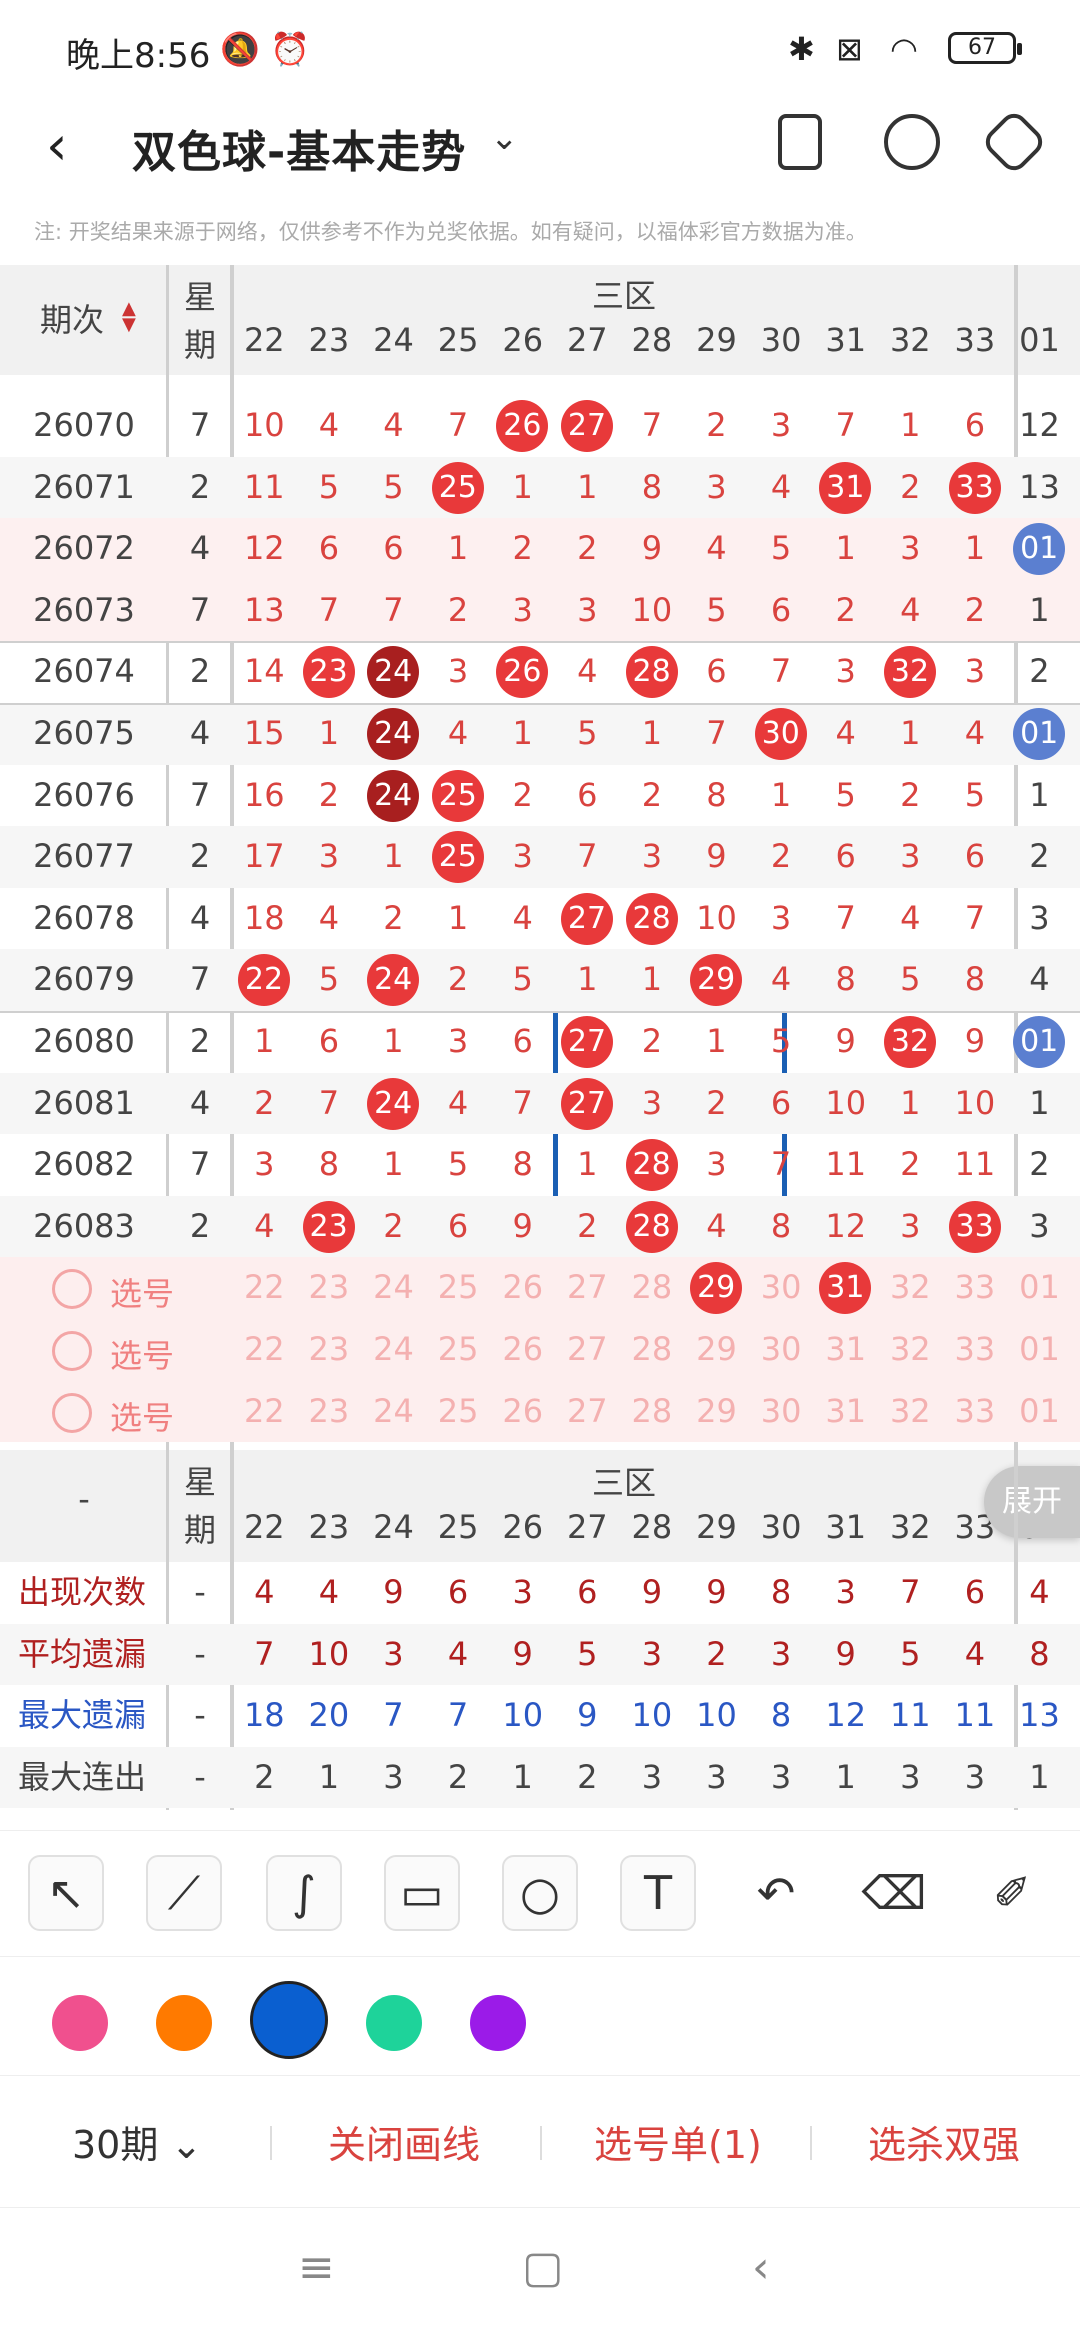  Describe the element at coordinates (800, 142) in the screenshot. I see `phone-layout-icon` at that location.